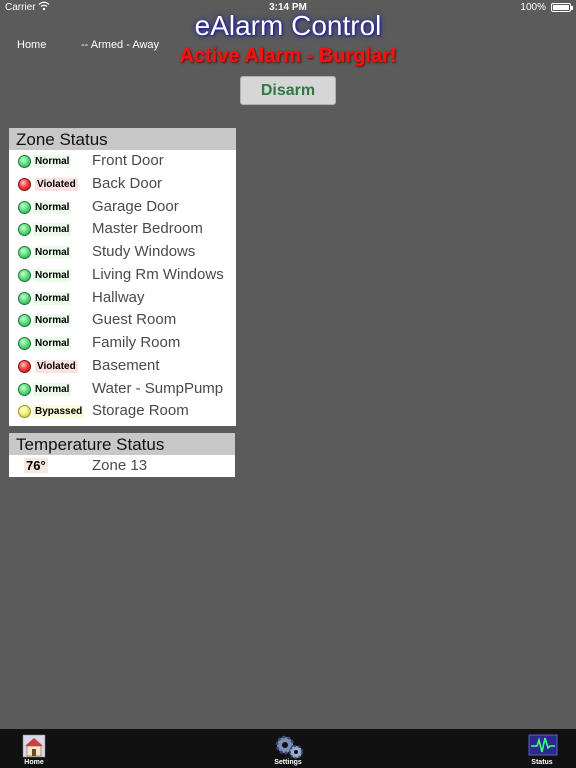 This screenshot has width=576, height=768. What do you see at coordinates (134, 320) in the screenshot?
I see `zone-name: Guest Room` at bounding box center [134, 320].